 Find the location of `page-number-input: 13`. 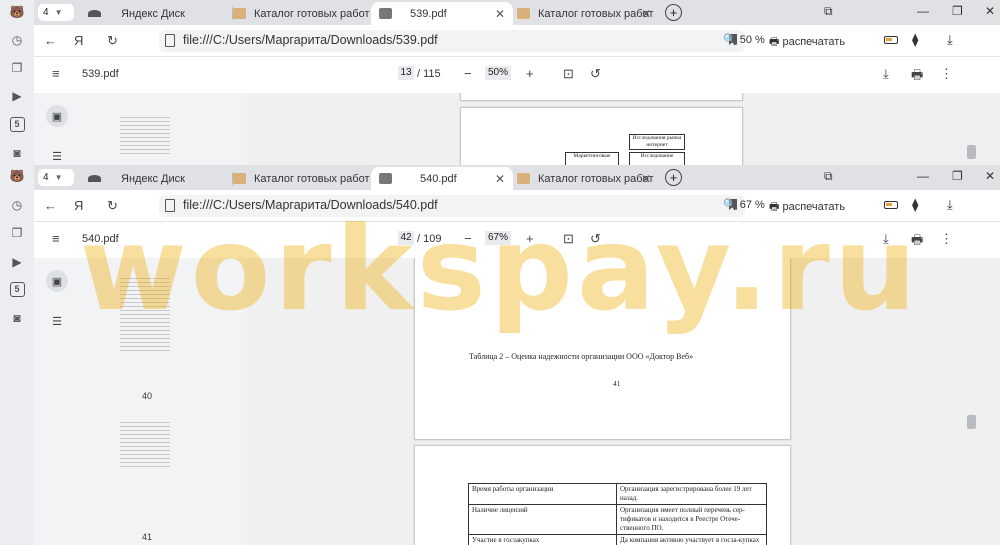

page-number-input: 13 is located at coordinates (406, 73).